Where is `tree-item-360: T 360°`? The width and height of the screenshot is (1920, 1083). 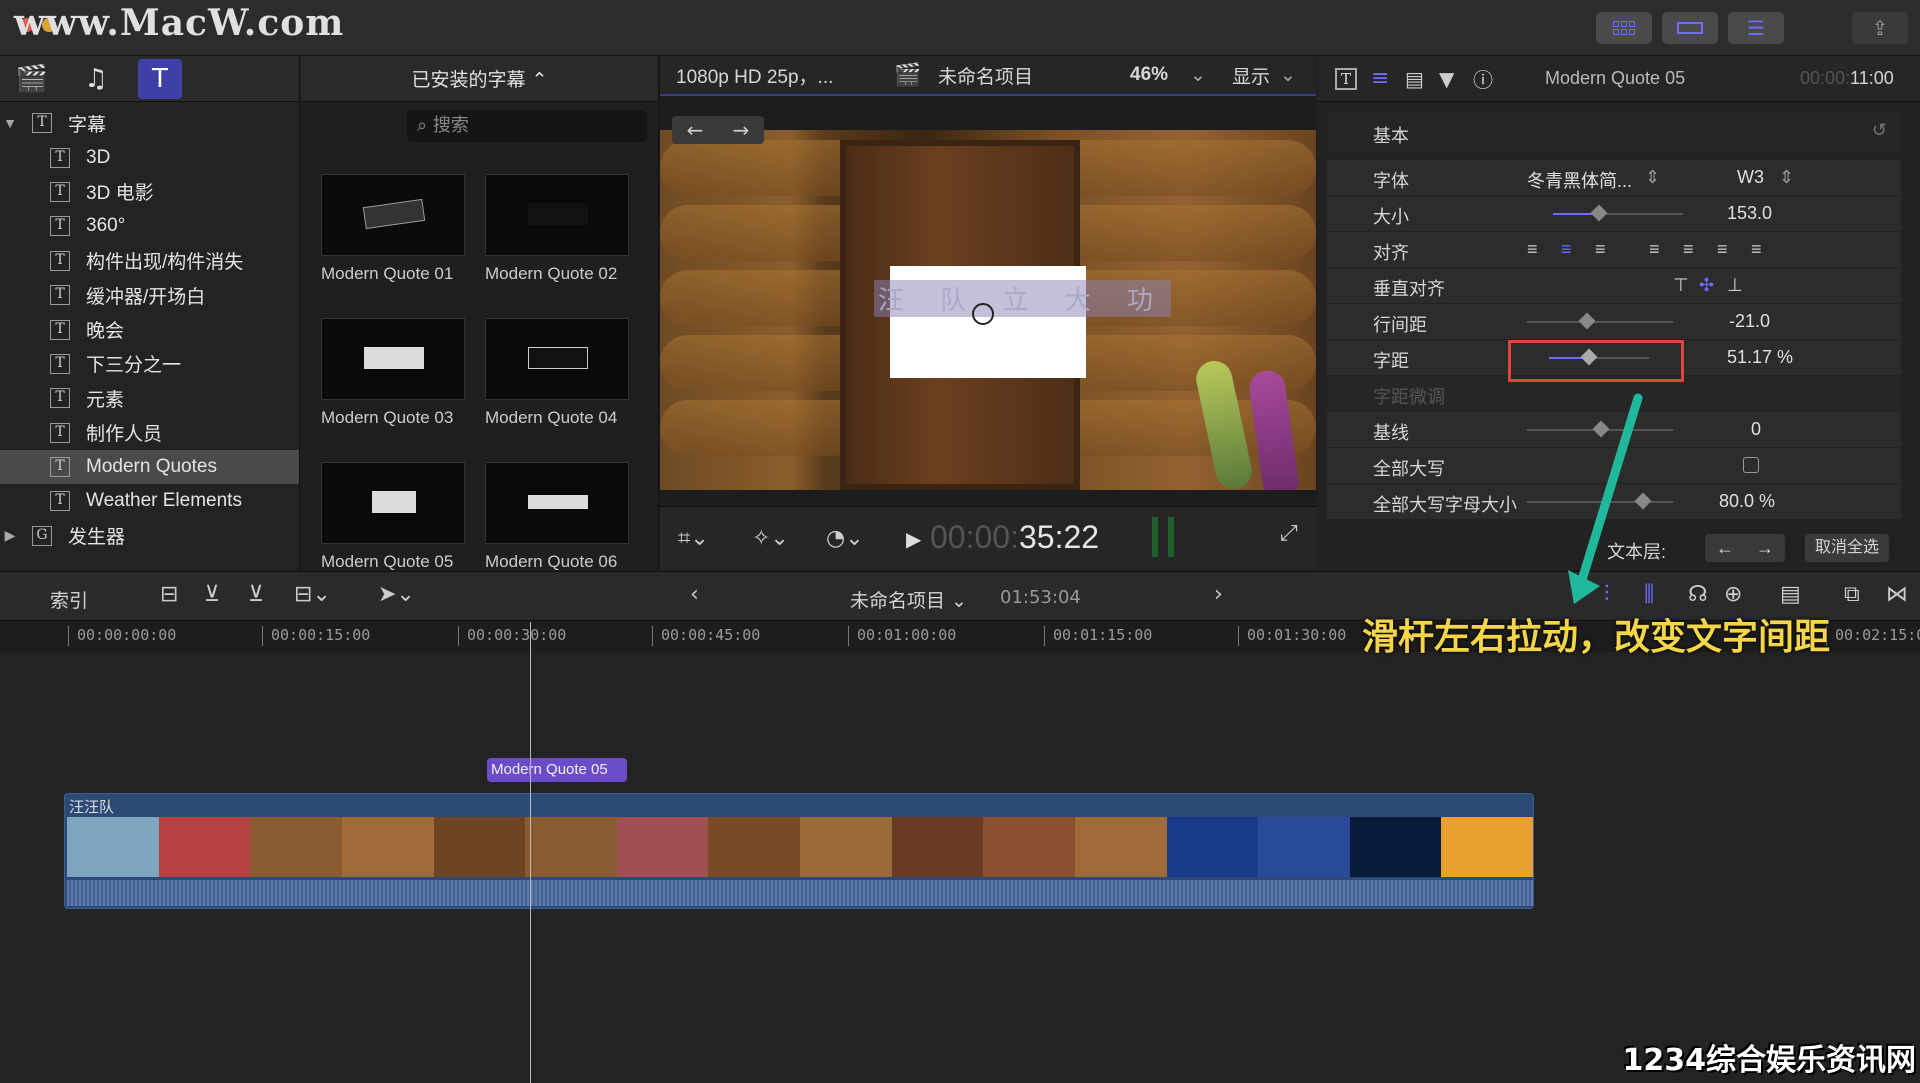
tree-item-360: T 360° is located at coordinates (149, 226).